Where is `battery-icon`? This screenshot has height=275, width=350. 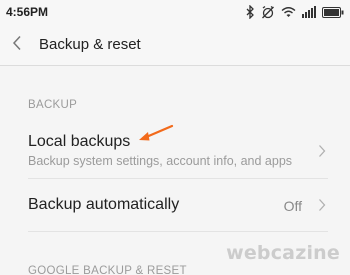 battery-icon is located at coordinates (333, 12).